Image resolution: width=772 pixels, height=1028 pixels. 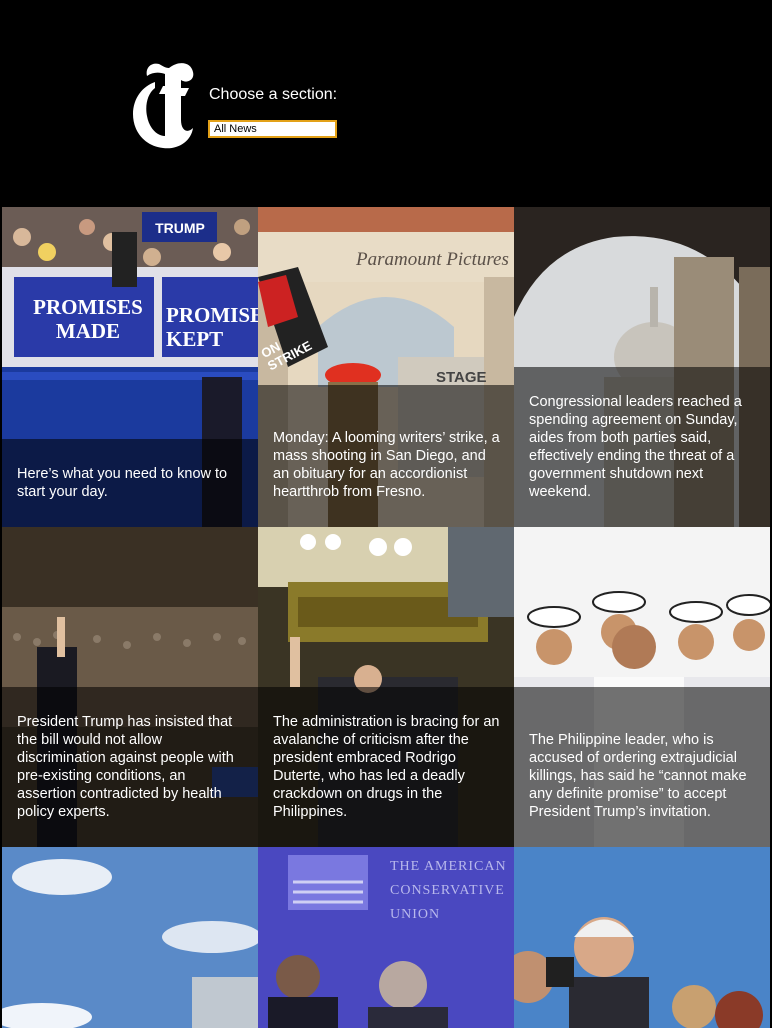 I want to click on sign-promises-kept: PROMISES KEPT, so click(x=212, y=327).